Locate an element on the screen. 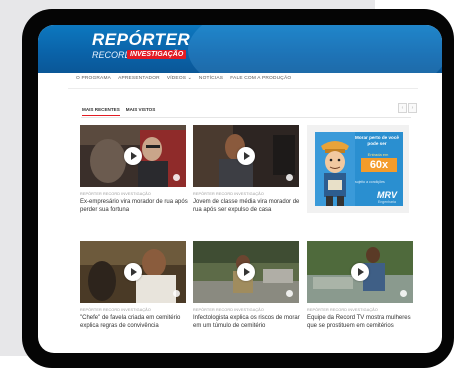 The width and height of the screenshot is (462, 375). carousel-pager: ‹ › is located at coordinates (407, 108).